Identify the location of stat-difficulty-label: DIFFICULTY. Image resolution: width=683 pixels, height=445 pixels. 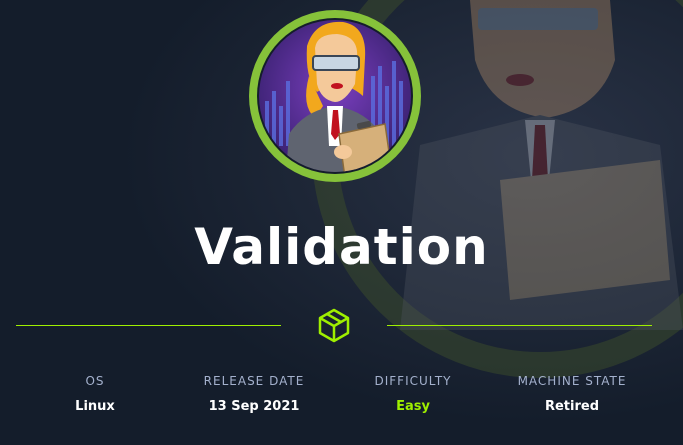
(413, 381).